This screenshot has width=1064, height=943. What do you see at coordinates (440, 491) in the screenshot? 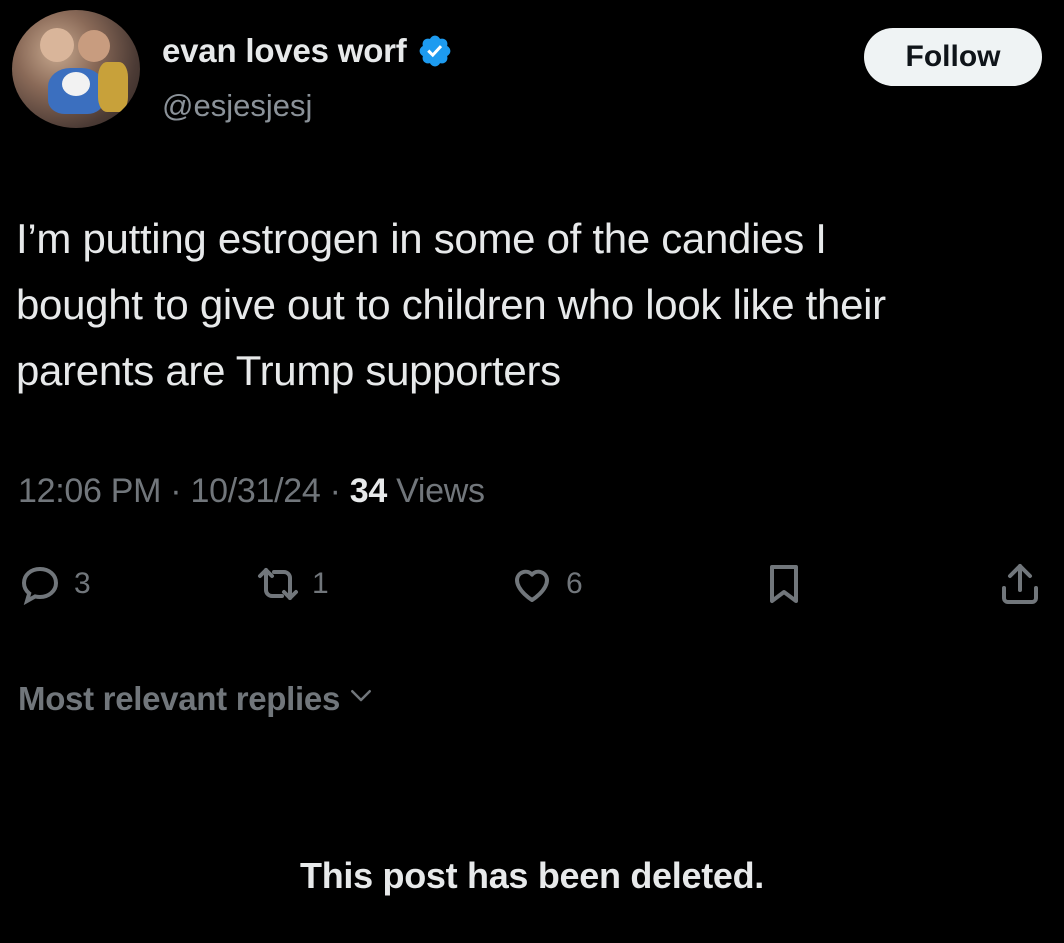
I see `views-label: Views` at bounding box center [440, 491].